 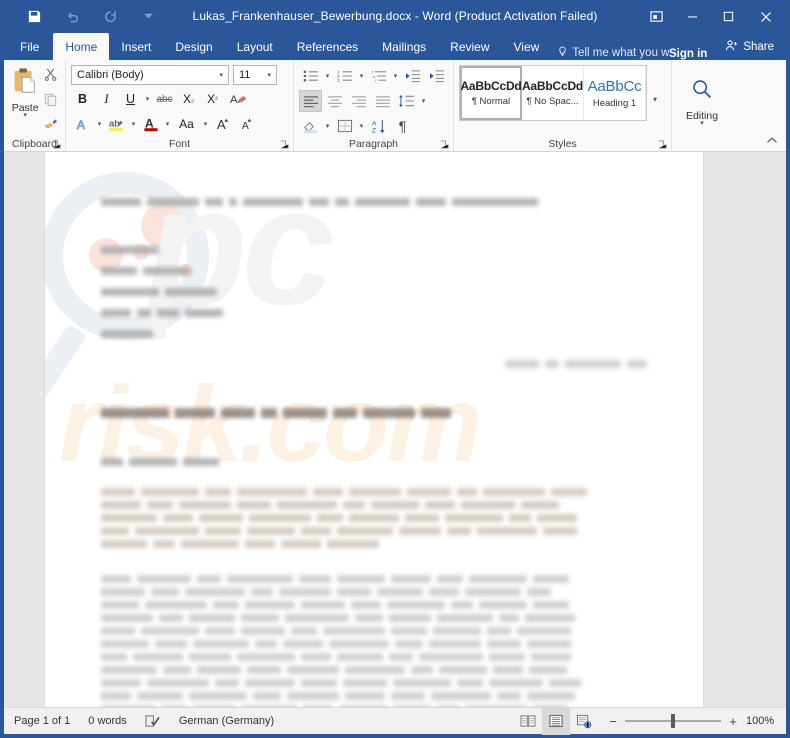 What do you see at coordinates (81, 46) in the screenshot?
I see `tab-home: Home` at bounding box center [81, 46].